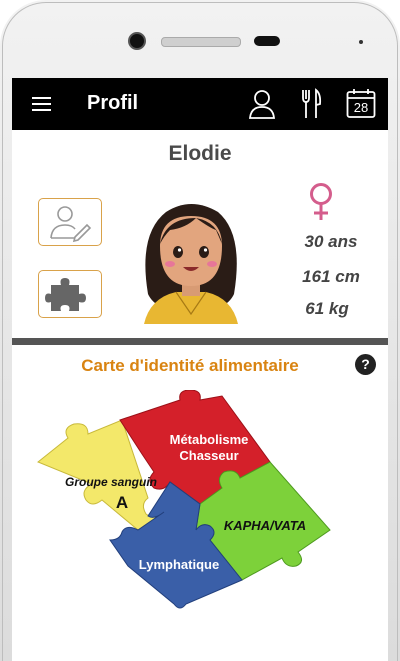 This screenshot has height=661, width=400. I want to click on edit-profile-icon, so click(71, 224).